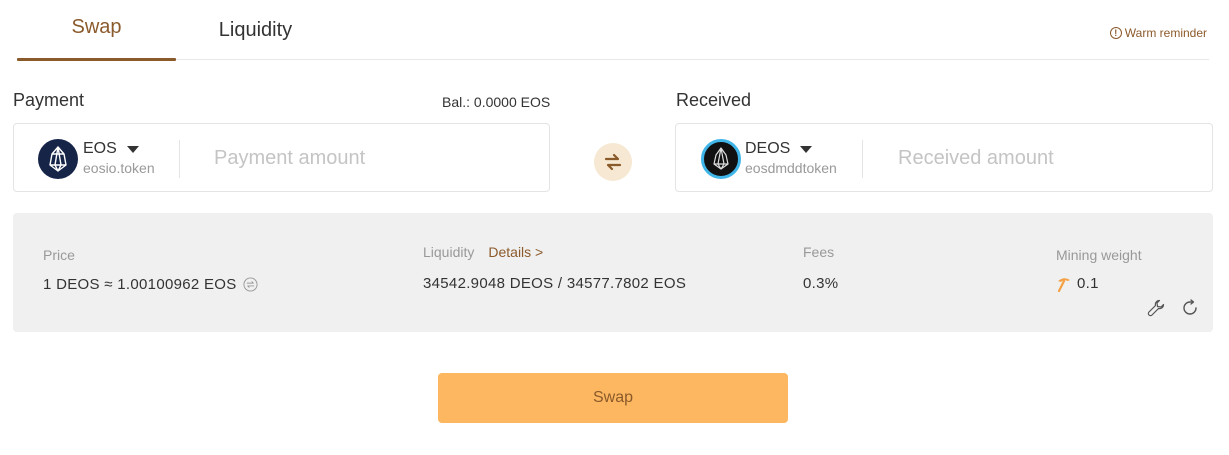 This screenshot has height=455, width=1229. What do you see at coordinates (100, 148) in the screenshot?
I see `payment-token-symbol: EOS` at bounding box center [100, 148].